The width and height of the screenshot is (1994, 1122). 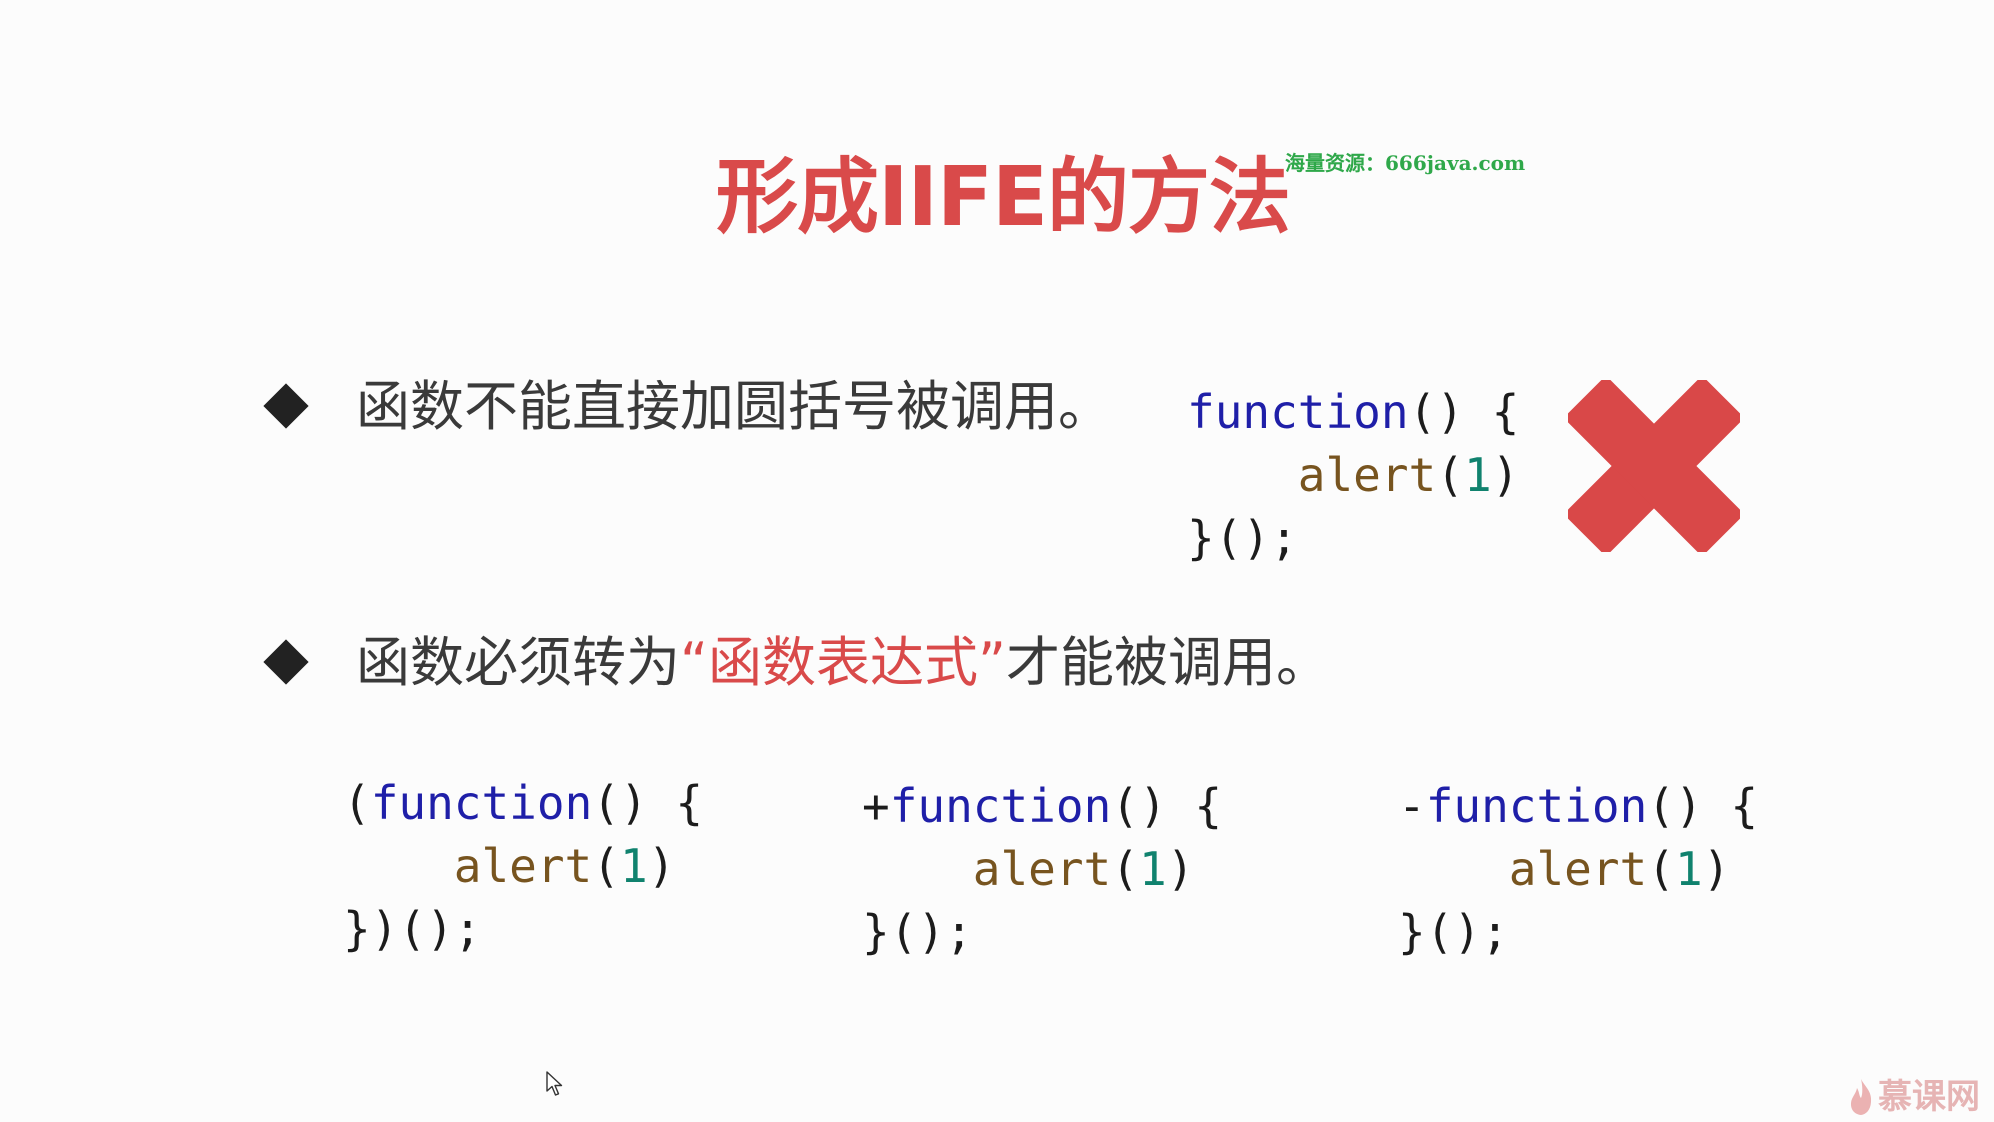 What do you see at coordinates (734, 406) in the screenshot?
I see `point-1-text: 函数不能直接加圆括号被调用。` at bounding box center [734, 406].